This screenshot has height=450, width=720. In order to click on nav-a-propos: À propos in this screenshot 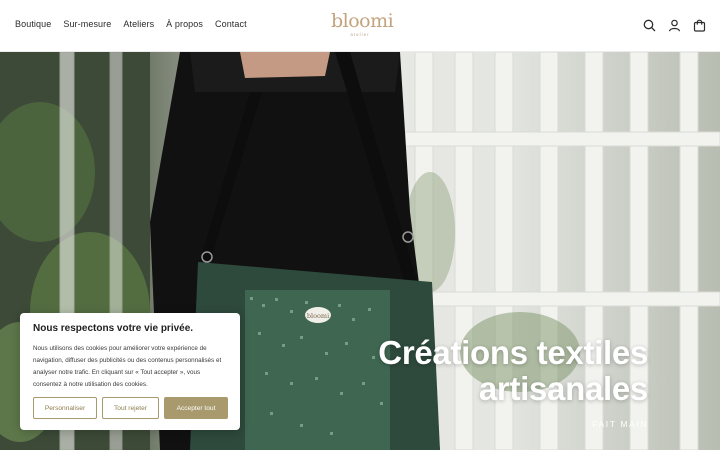, I will do `click(184, 24)`.